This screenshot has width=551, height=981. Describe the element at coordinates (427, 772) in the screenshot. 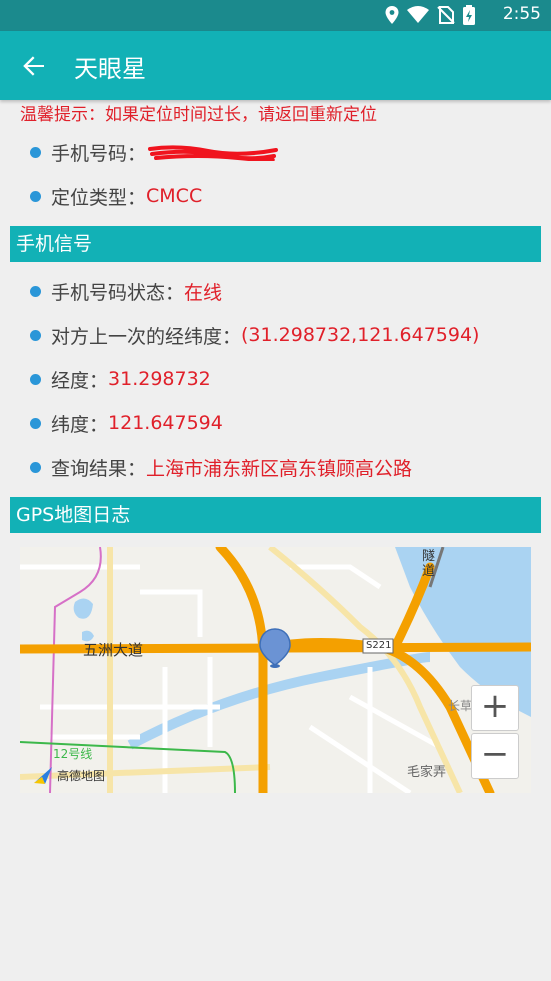

I see `map-label-village: 毛家弄` at that location.